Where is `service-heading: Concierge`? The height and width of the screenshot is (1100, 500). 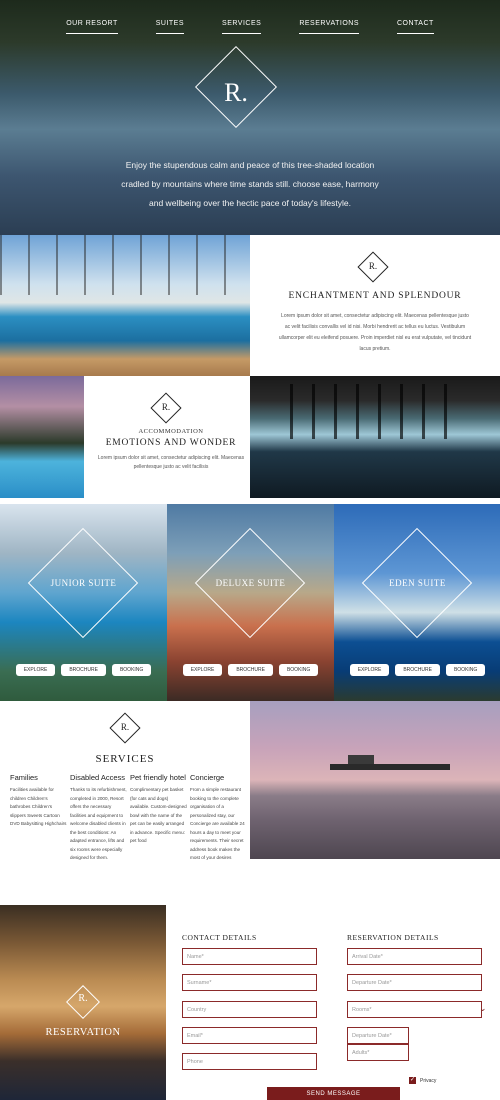 service-heading: Concierge is located at coordinates (207, 777).